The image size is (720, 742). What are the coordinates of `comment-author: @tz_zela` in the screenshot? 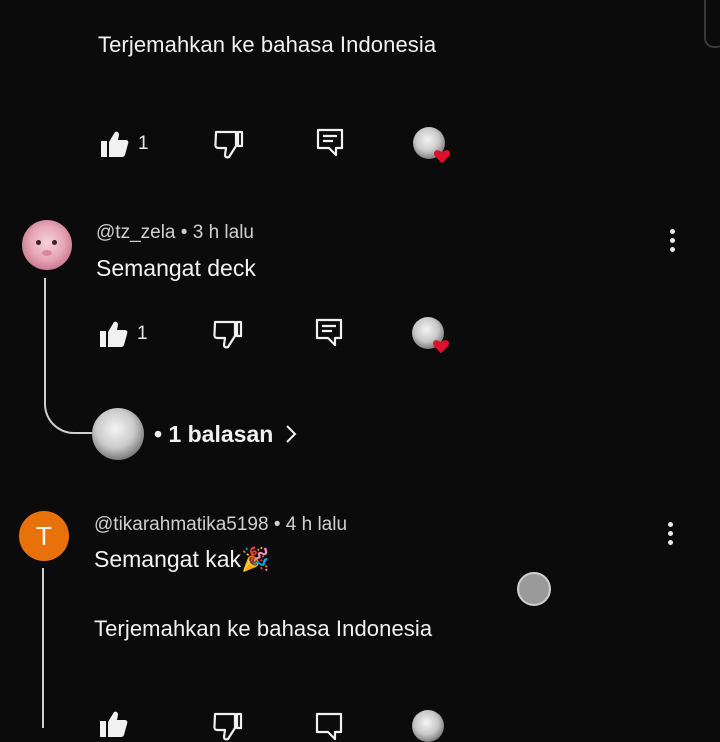 It's located at (136, 232).